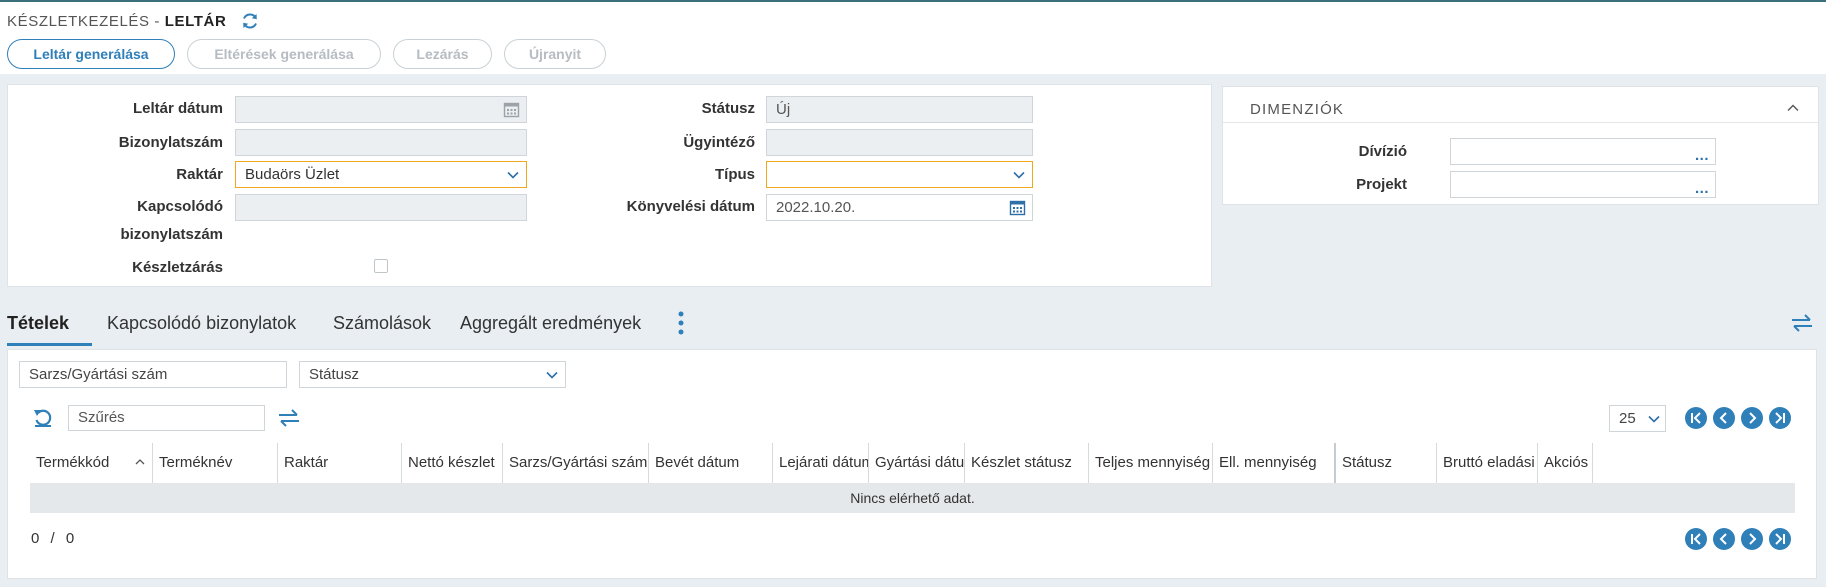 The height and width of the screenshot is (587, 1826). Describe the element at coordinates (180, 206) in the screenshot. I see `related-doc-label-1: Kapcsolódó` at that location.